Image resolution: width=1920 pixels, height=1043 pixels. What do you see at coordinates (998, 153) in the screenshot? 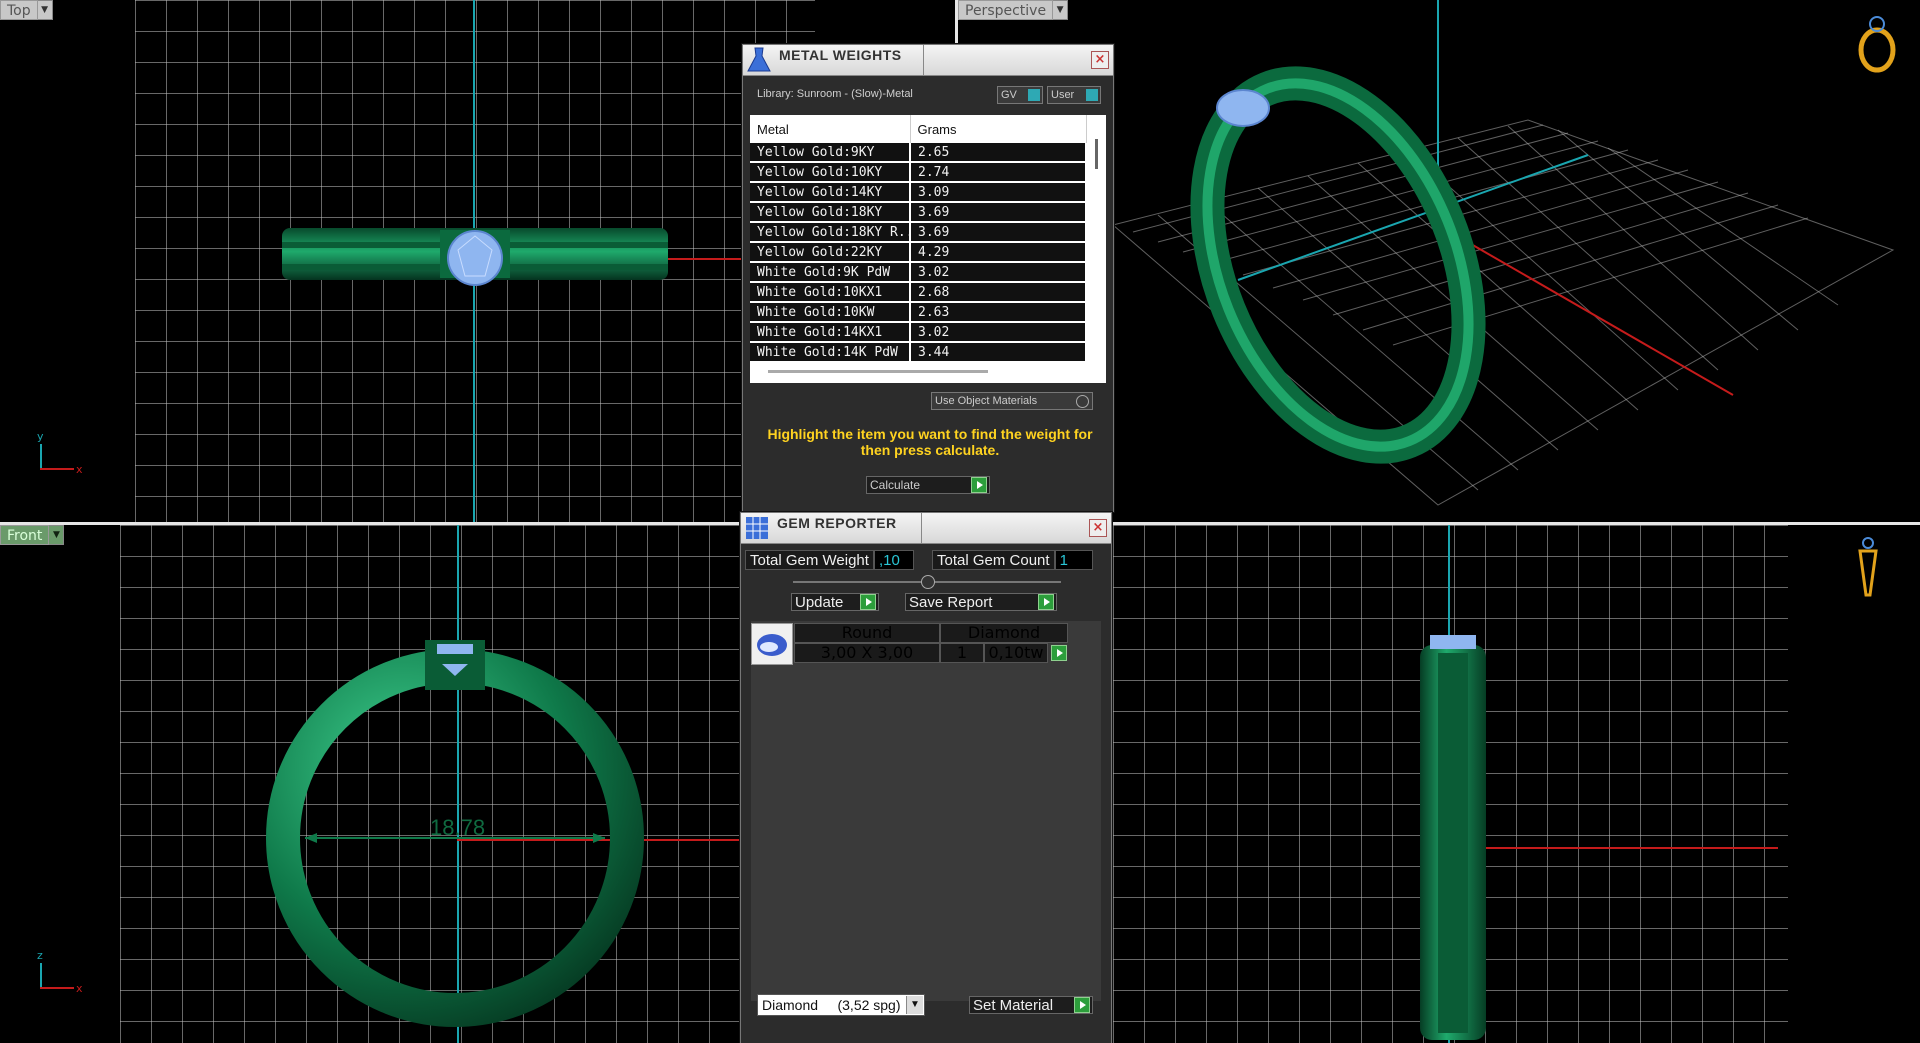
I see `metal-grams: 2.65` at bounding box center [998, 153].